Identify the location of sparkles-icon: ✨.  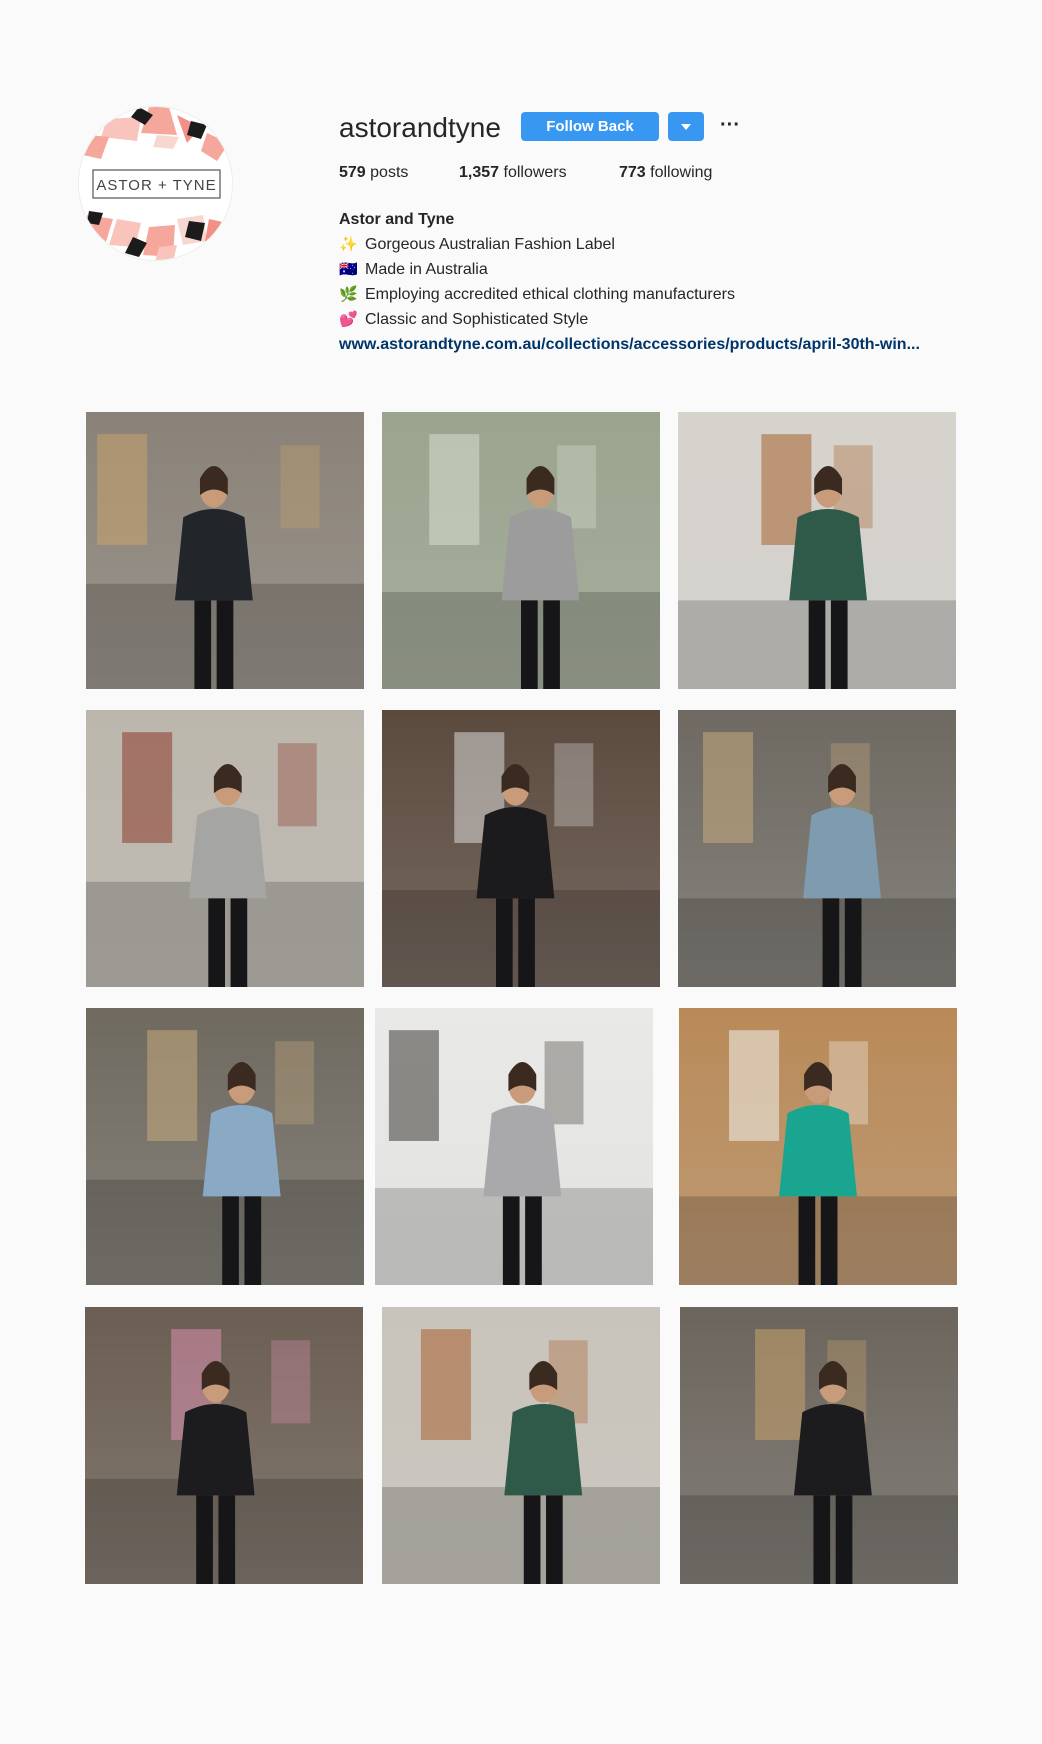
(348, 244).